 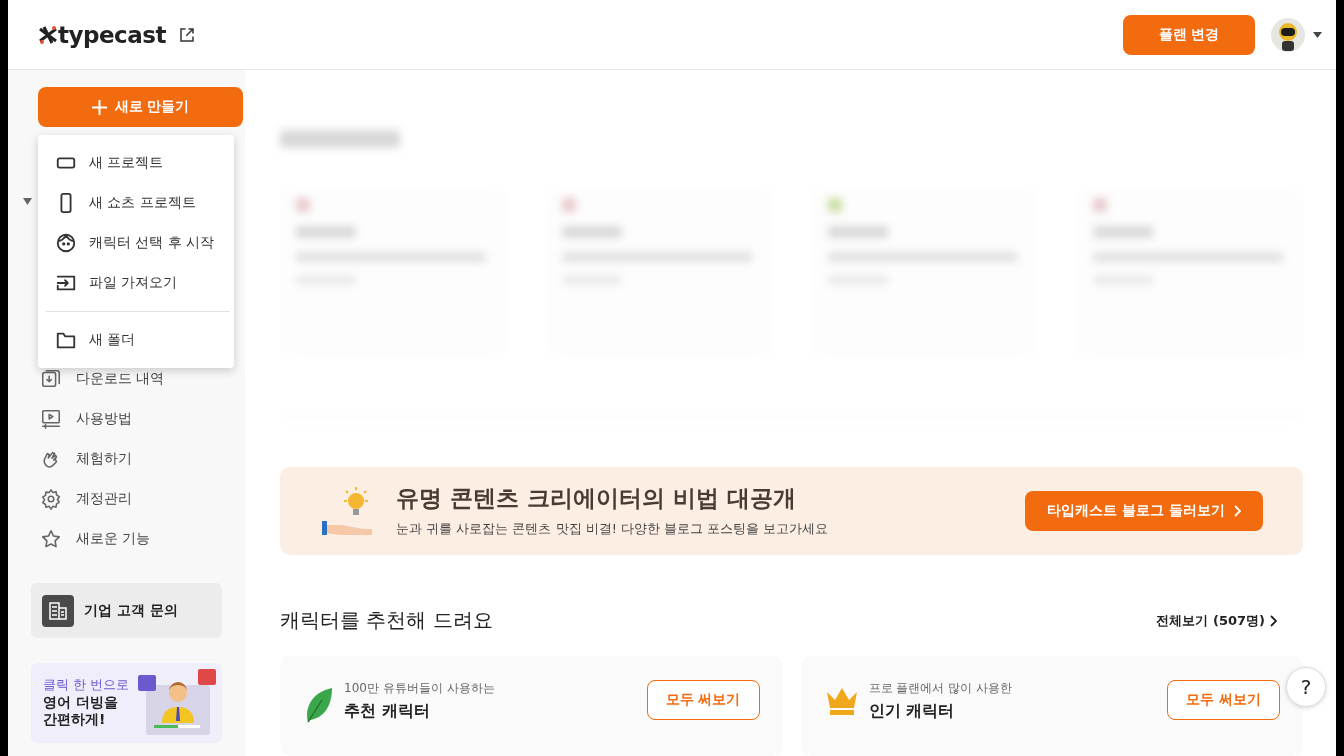 I want to click on star-icon, so click(x=51, y=539).